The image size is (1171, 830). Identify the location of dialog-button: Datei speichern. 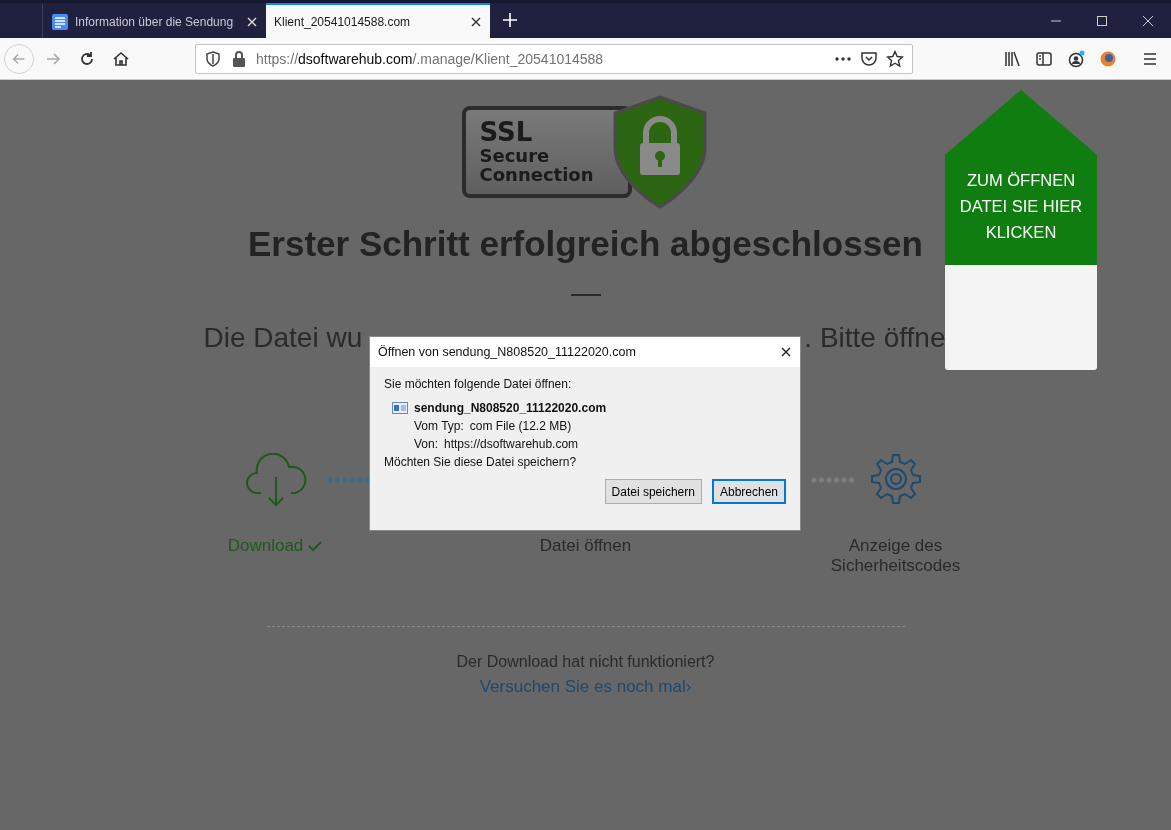
(653, 491).